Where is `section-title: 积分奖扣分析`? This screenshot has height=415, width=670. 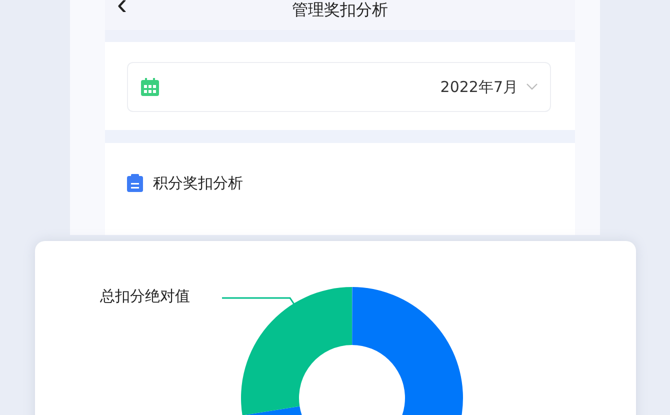
section-title: 积分奖扣分析 is located at coordinates (198, 183).